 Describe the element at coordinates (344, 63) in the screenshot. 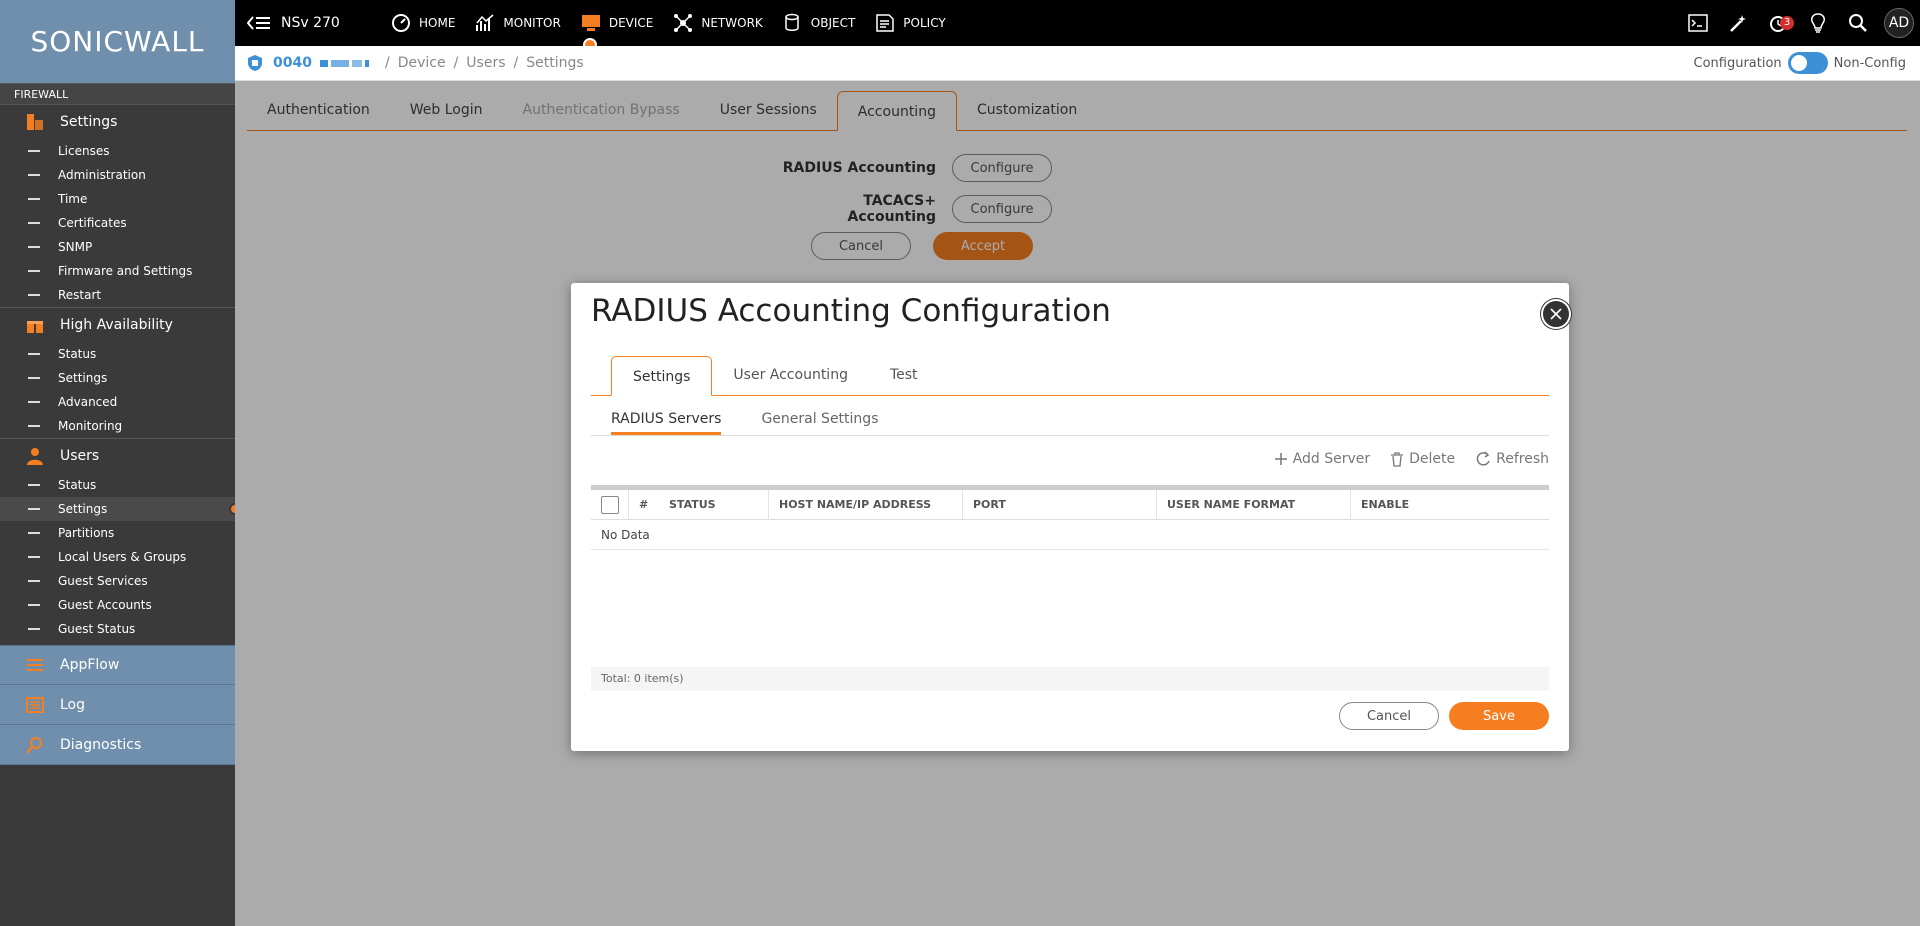

I see `masked-serial` at that location.